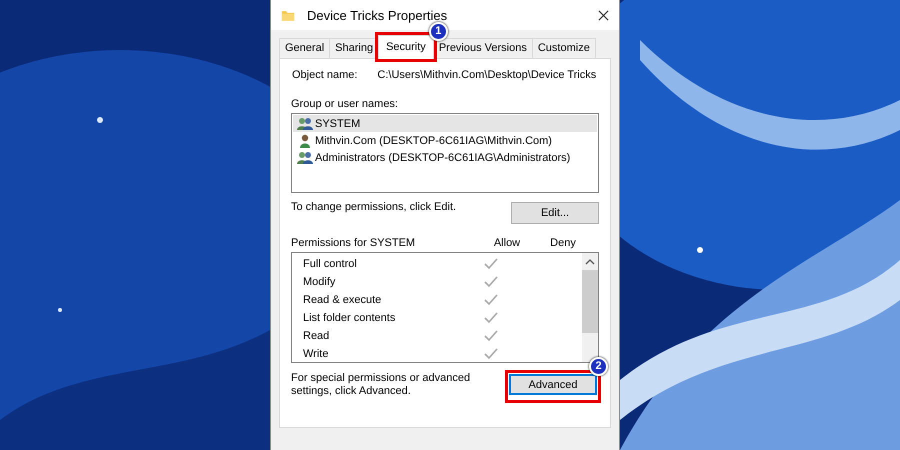 The width and height of the screenshot is (900, 450). I want to click on permission-name: Write, so click(316, 354).